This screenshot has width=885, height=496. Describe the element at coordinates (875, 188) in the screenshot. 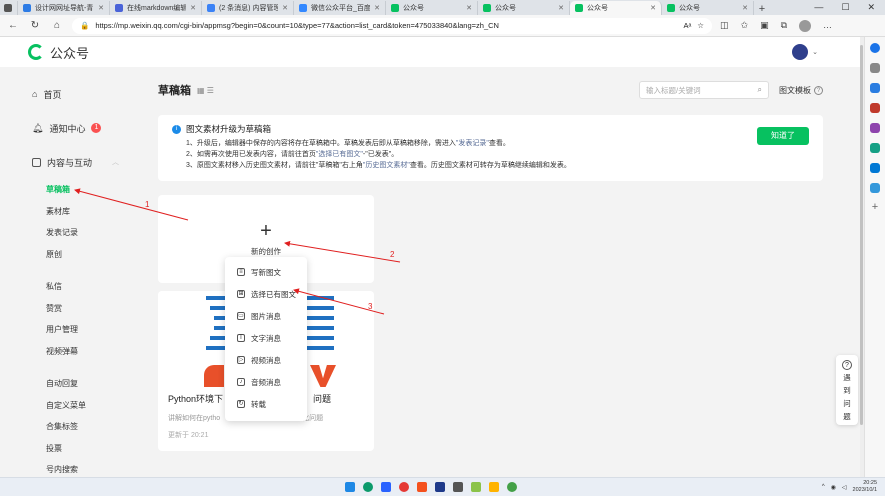

I see `send-icon` at that location.